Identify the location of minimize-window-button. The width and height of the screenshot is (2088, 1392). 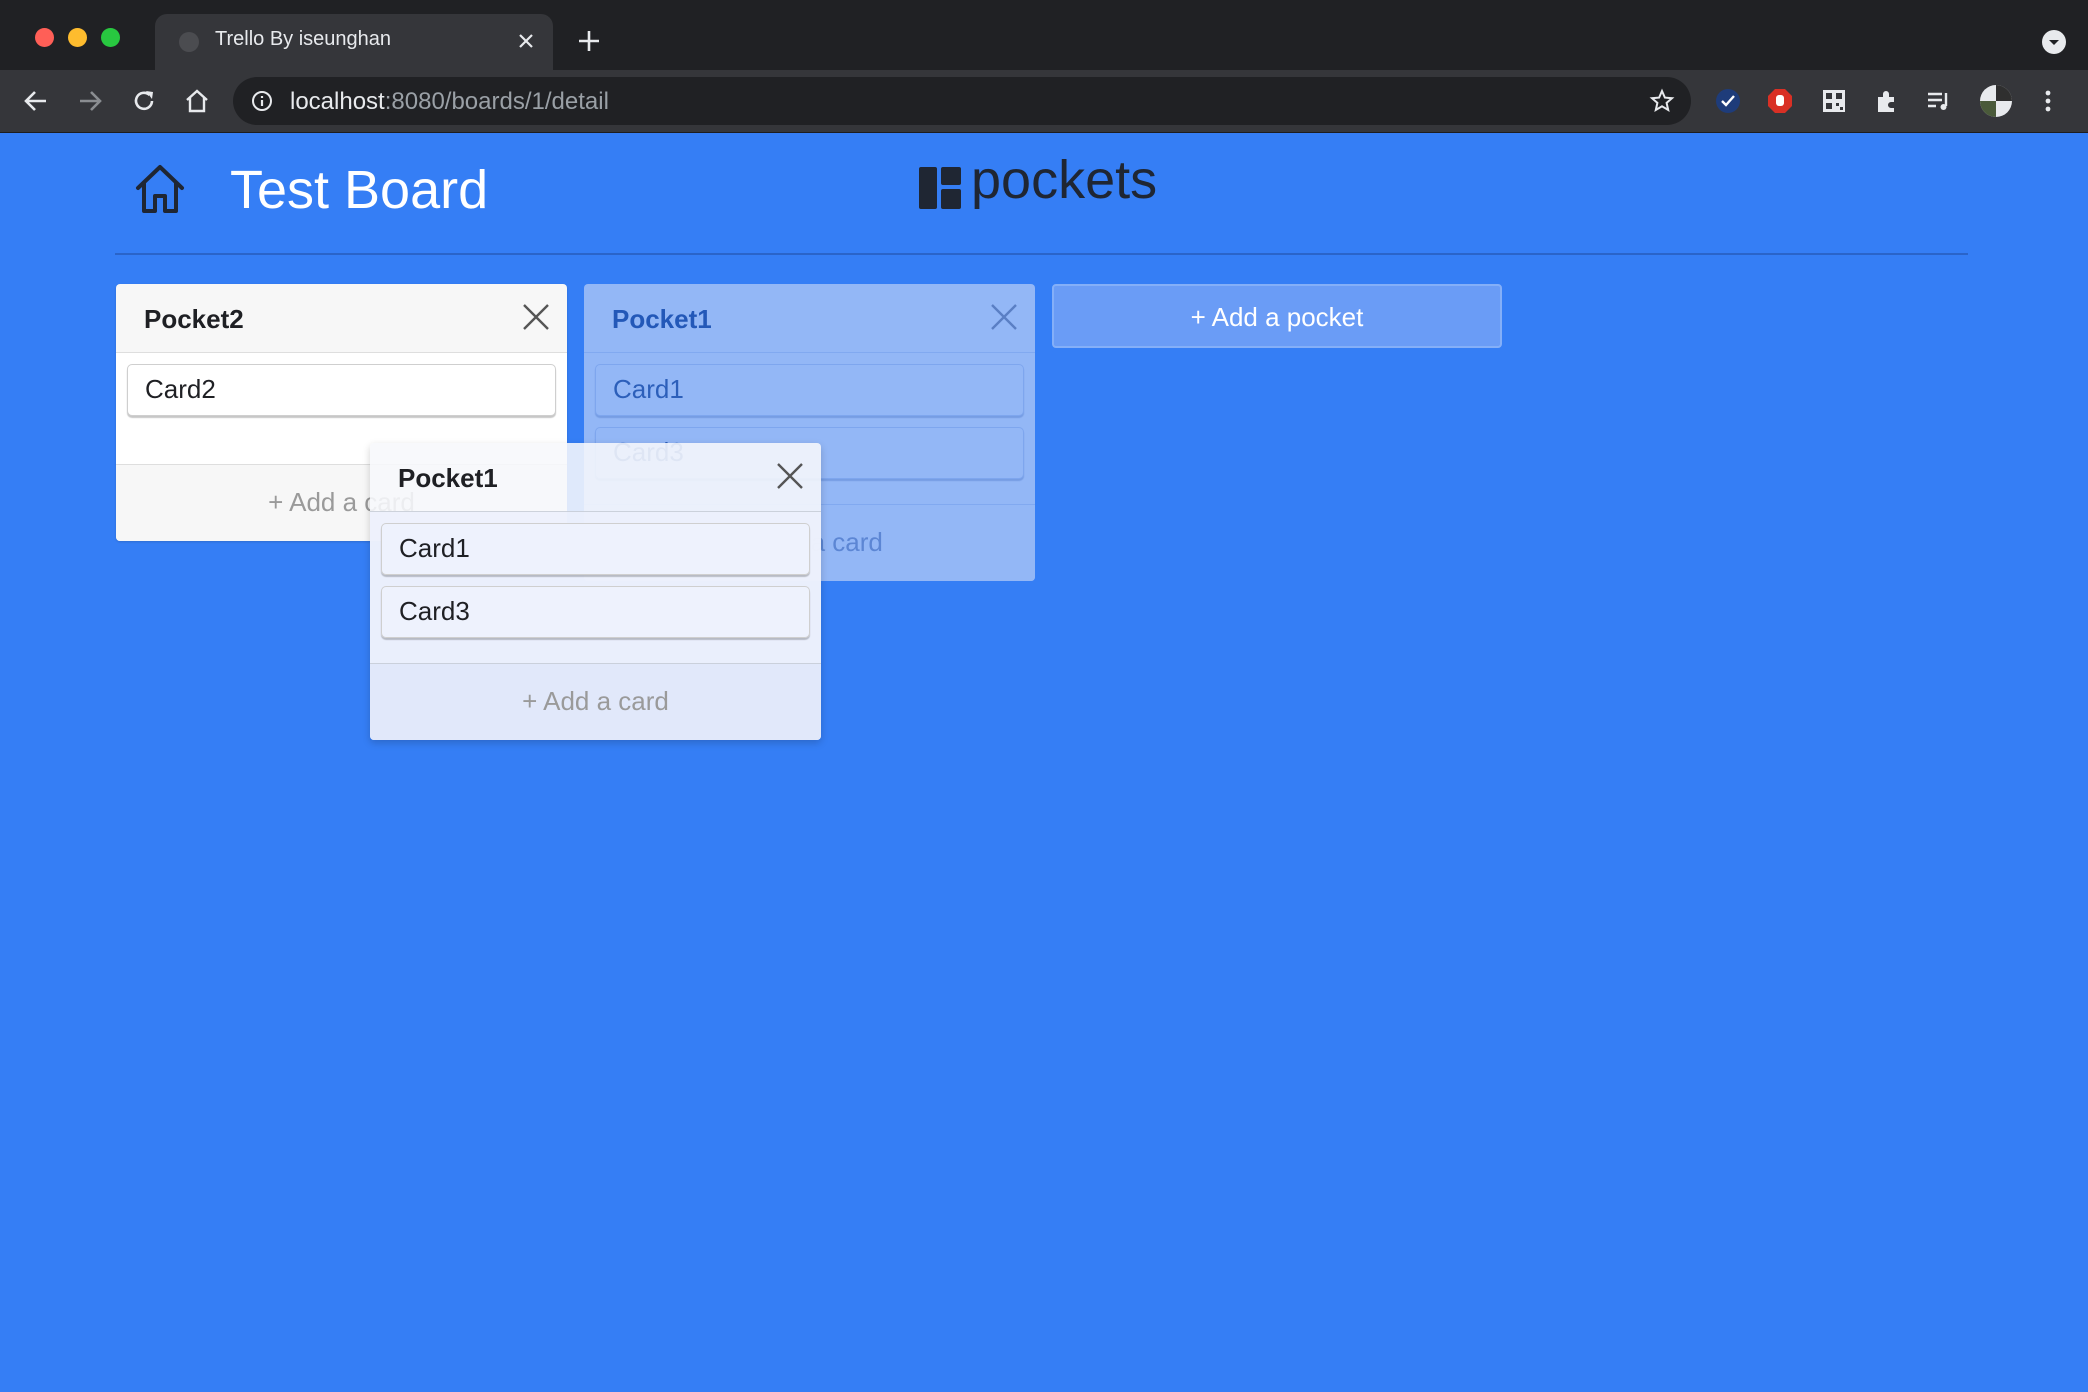
(77, 37).